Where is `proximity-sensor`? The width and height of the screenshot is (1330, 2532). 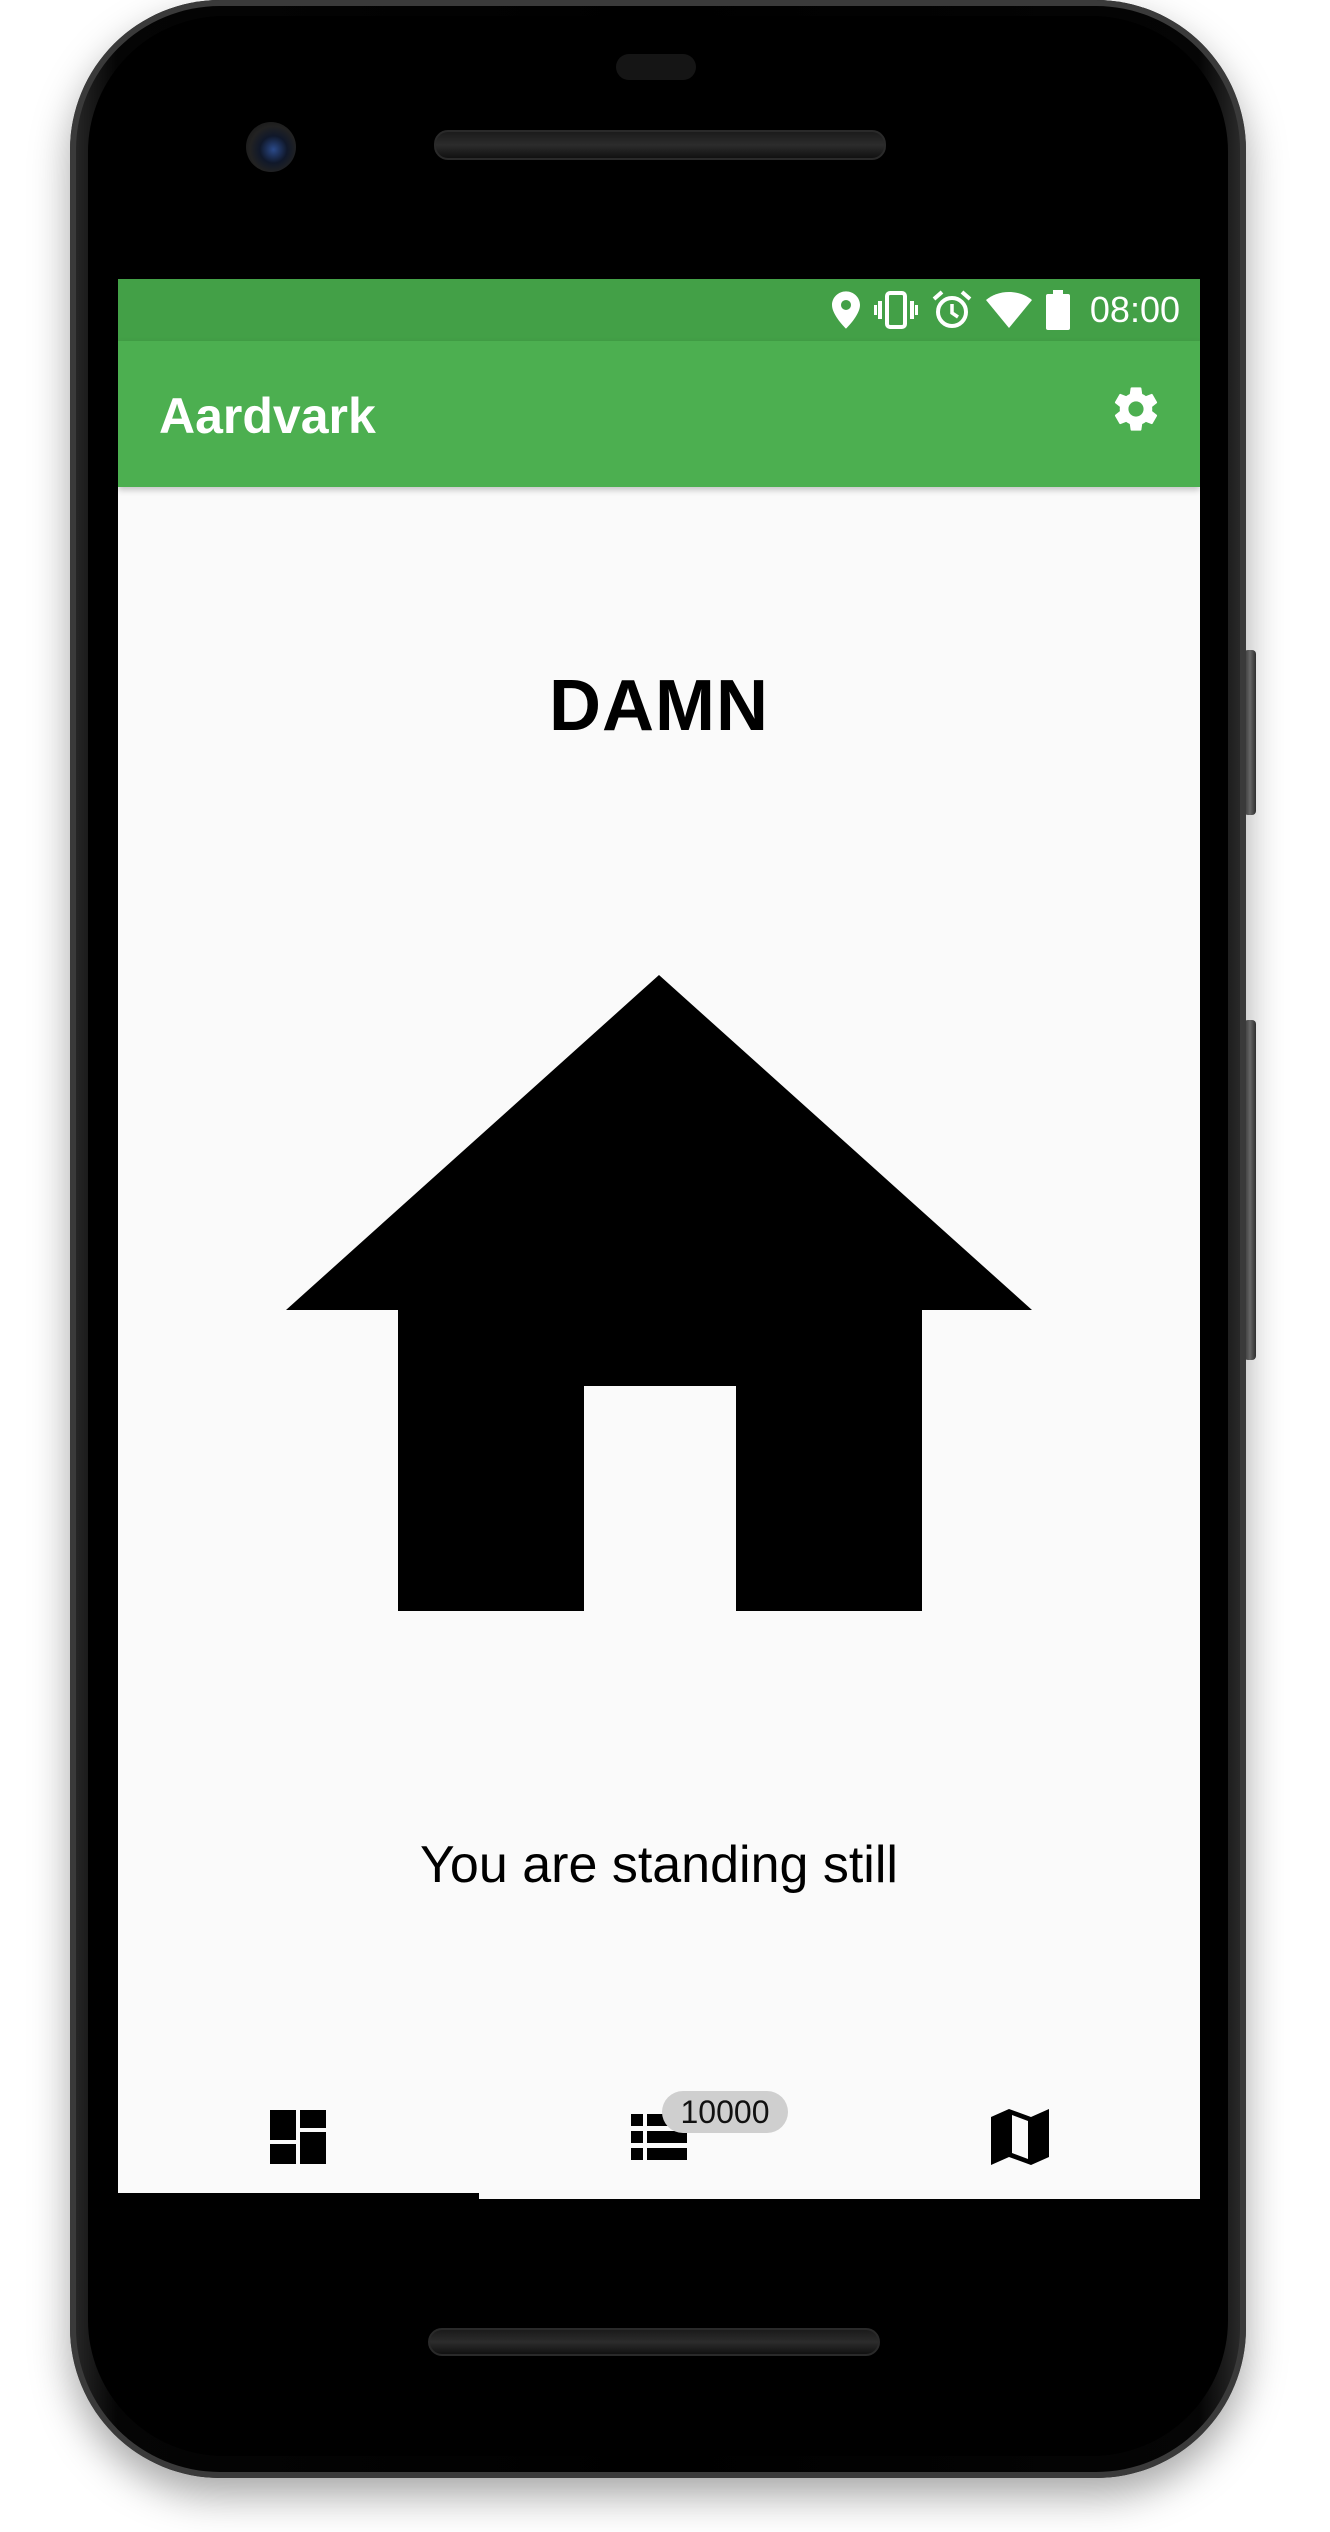 proximity-sensor is located at coordinates (656, 67).